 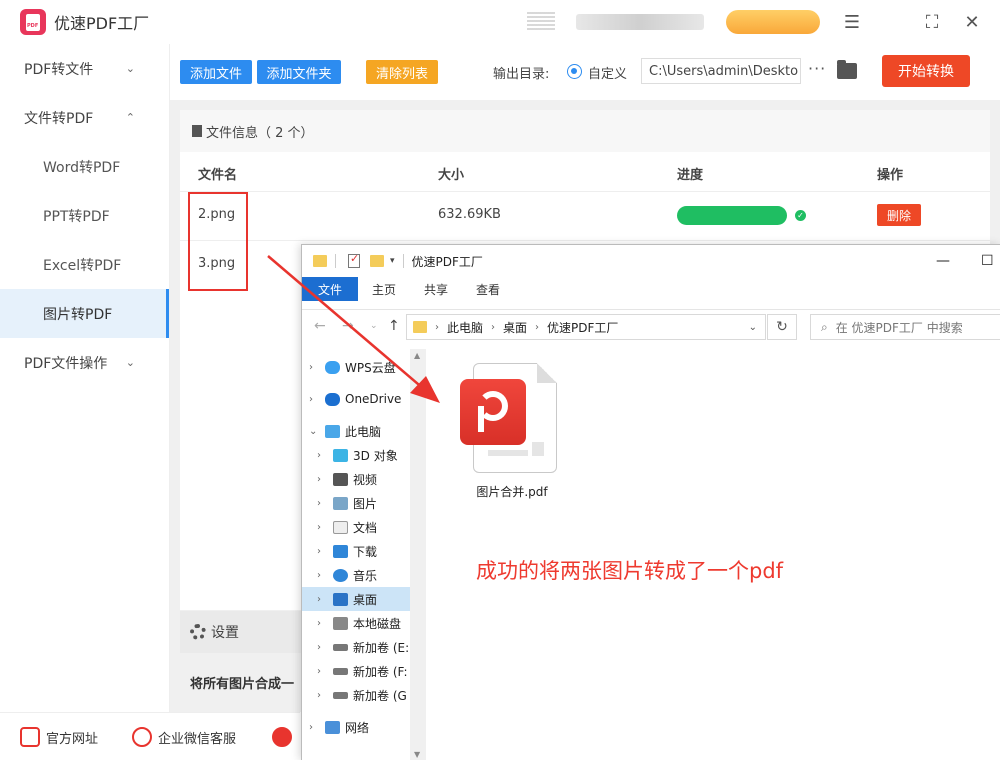 I want to click on nav-item-this-pc: ⌄ 此电脑, so click(x=356, y=431).